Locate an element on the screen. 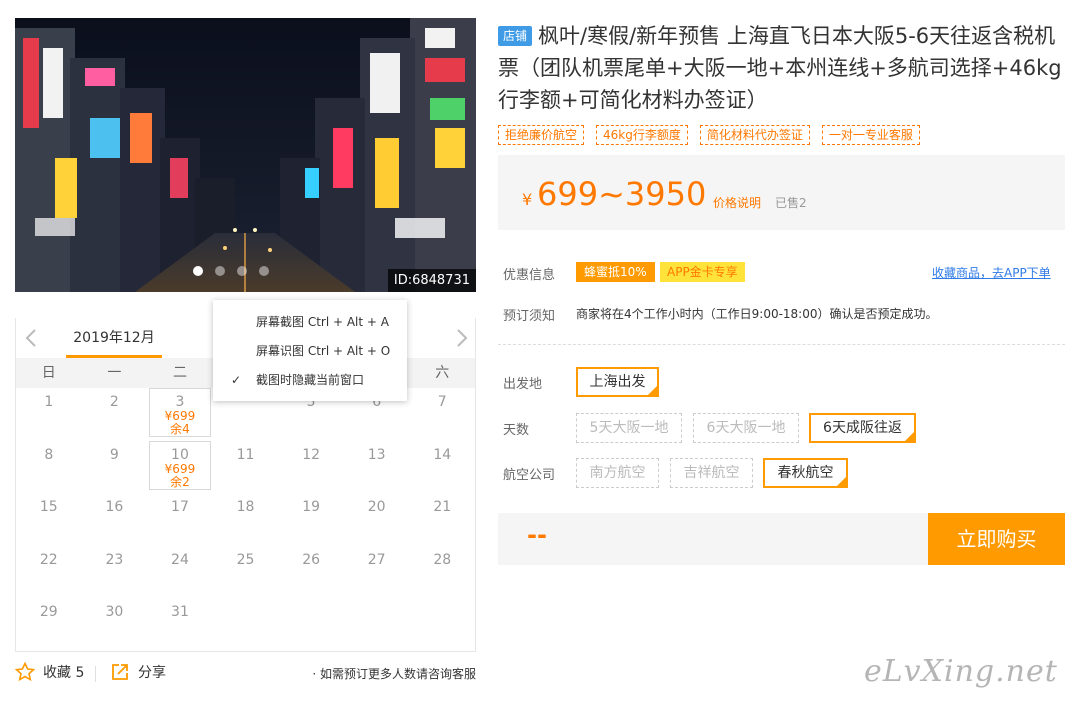  favorite-label: 收藏 5 is located at coordinates (64, 673).